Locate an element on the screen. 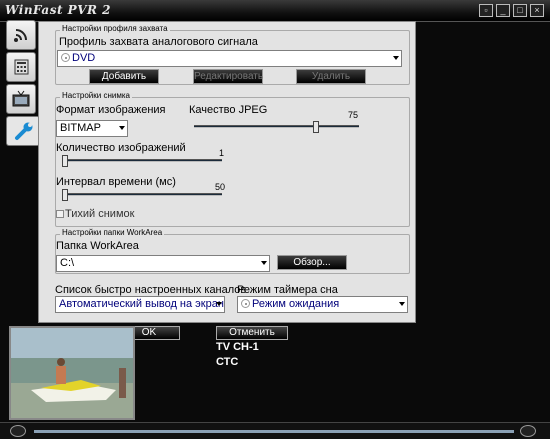 This screenshot has width=550, height=439. tab-tv is located at coordinates (21, 99).